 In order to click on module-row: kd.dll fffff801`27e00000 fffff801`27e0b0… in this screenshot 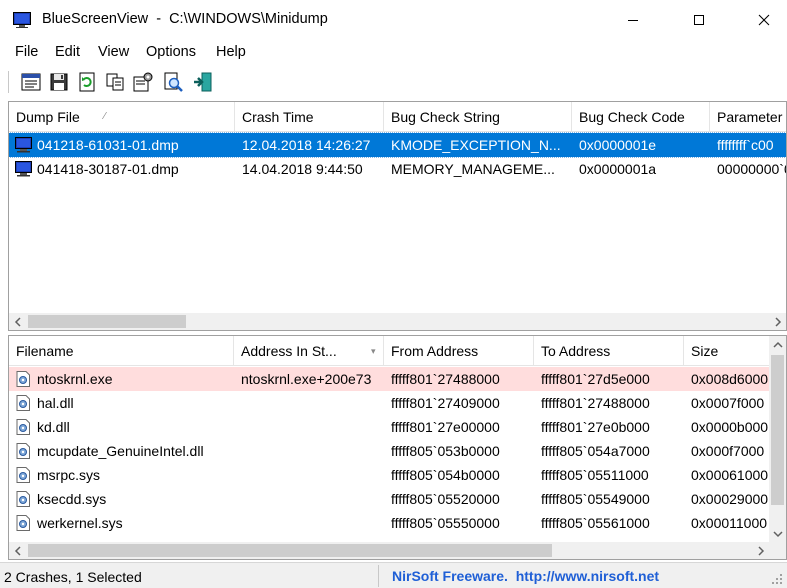, I will do `click(389, 427)`.